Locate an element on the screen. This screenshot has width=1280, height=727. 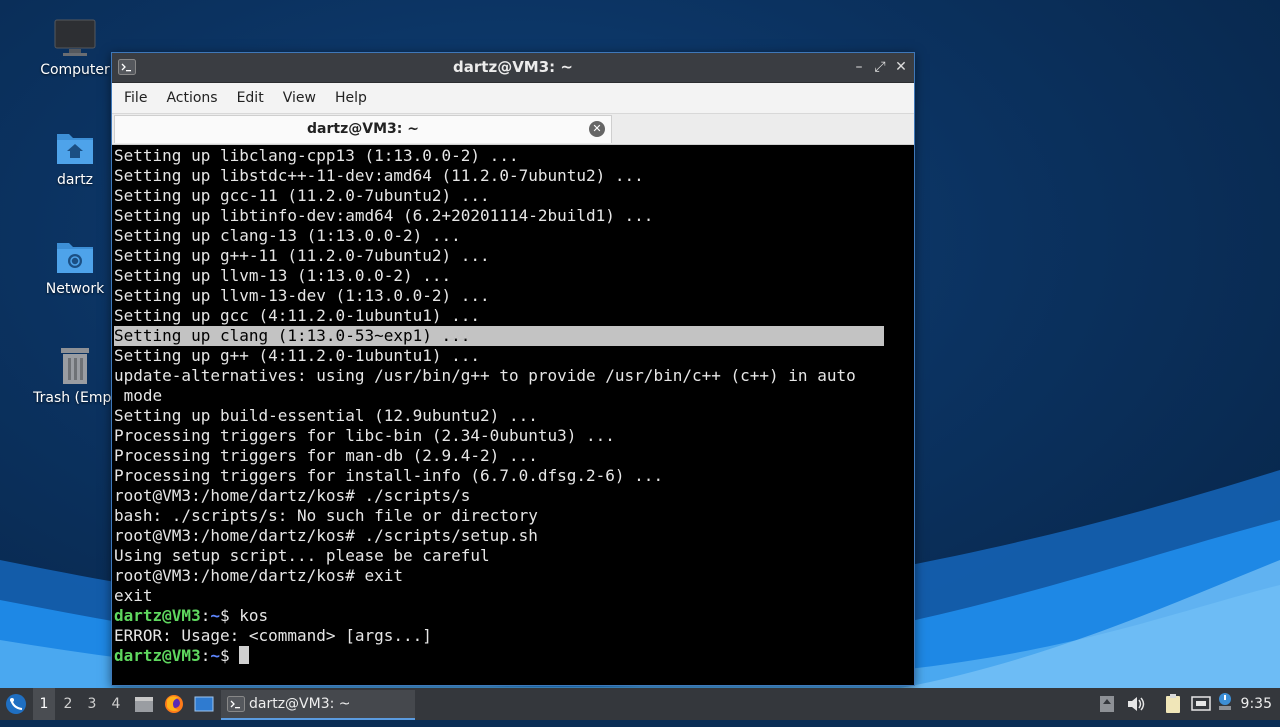
desktop-icon-label: Network is located at coordinates (75, 289).